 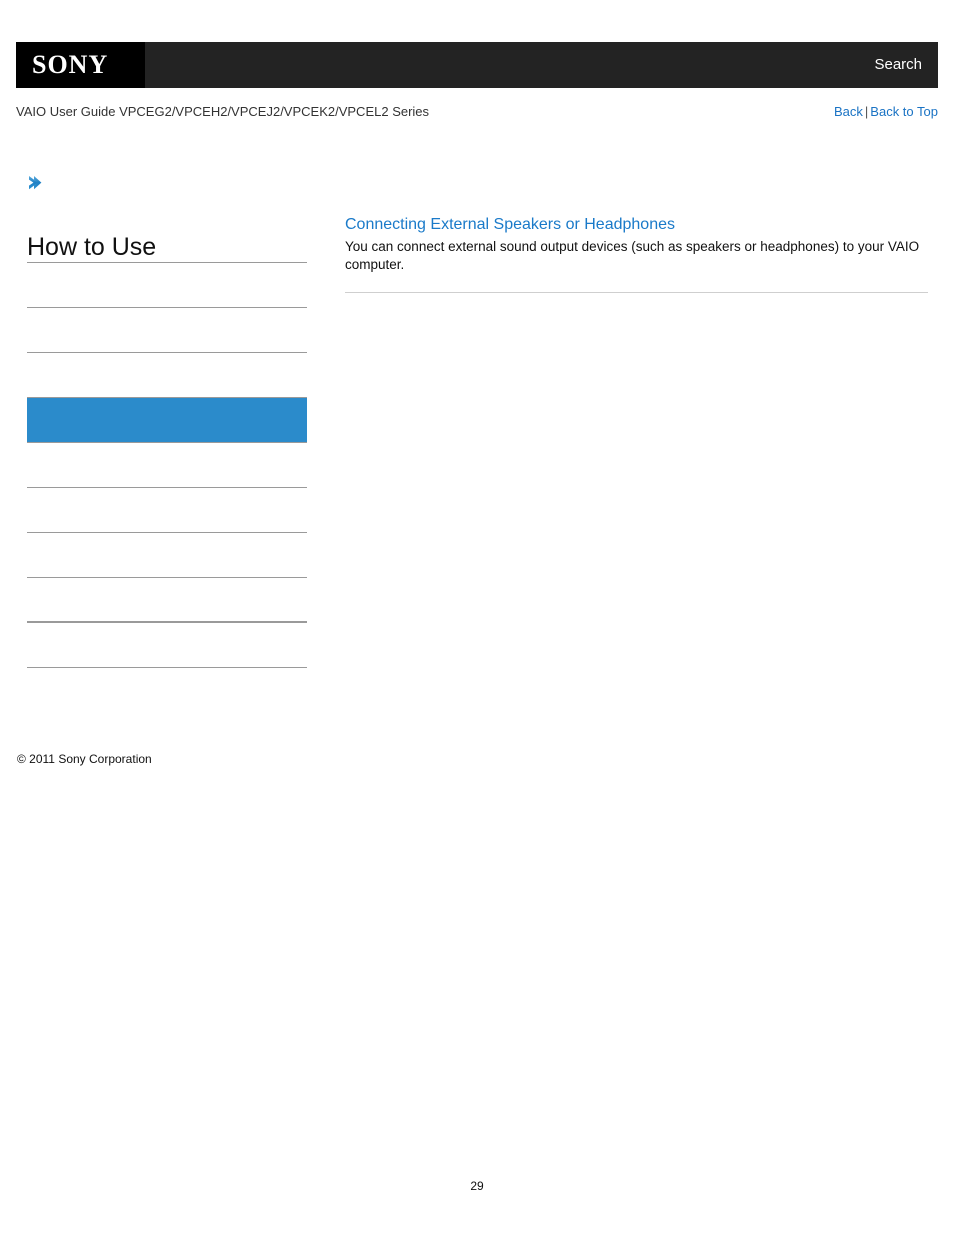 I want to click on chevron-right-icon, so click(x=35, y=183).